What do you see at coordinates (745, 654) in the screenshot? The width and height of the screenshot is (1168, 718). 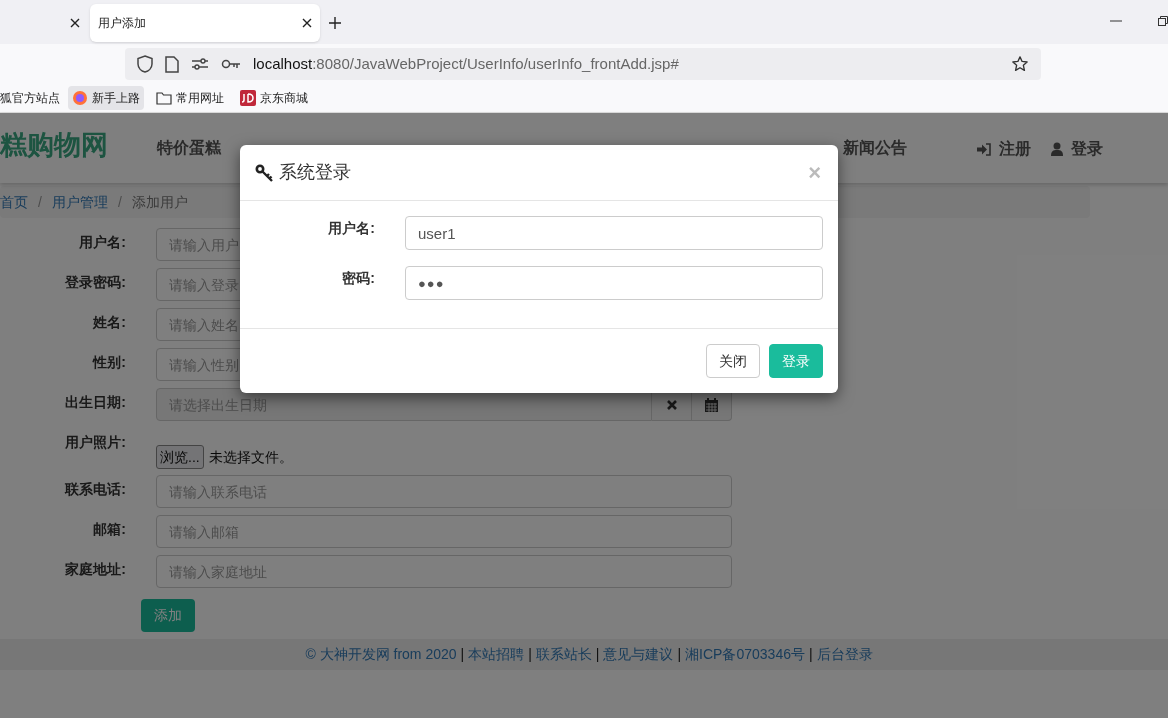 I see `footer-link: 湘ICP备0703346号` at bounding box center [745, 654].